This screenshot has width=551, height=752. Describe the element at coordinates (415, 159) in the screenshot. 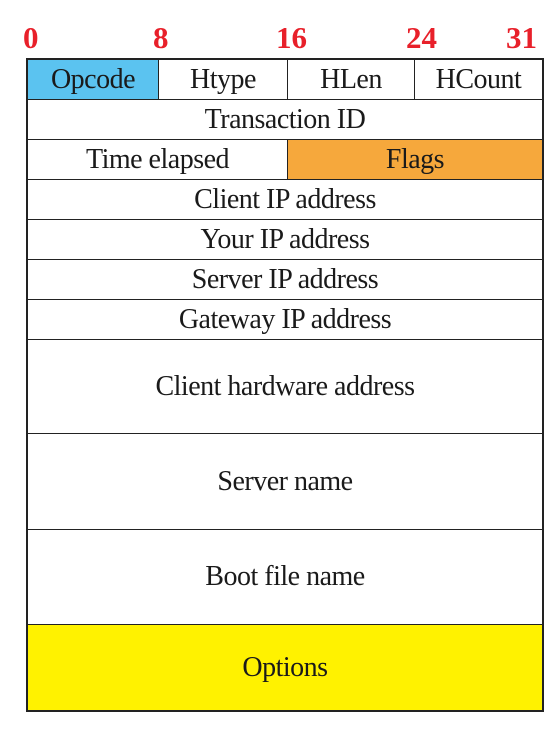

I see `field-flags: Flags` at that location.